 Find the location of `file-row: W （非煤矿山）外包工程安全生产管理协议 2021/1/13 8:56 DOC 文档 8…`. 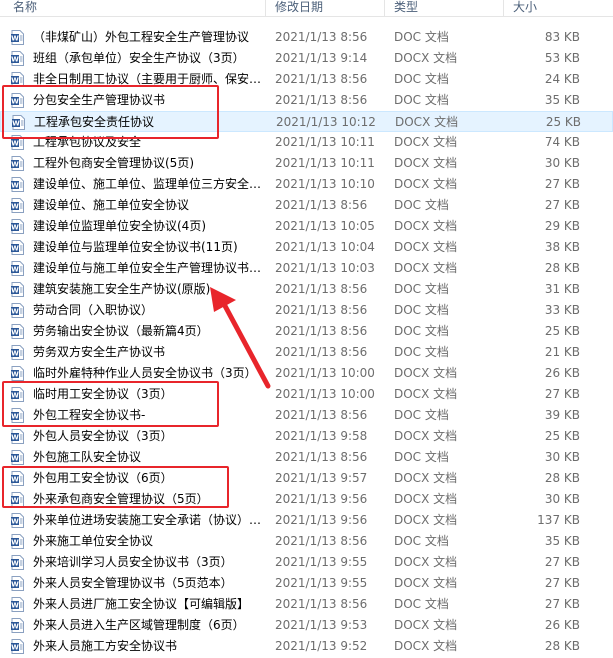

file-row: W （非煤矿山）外包工程安全生产管理协议 2021/1/13 8:56 DOC 文档 8… is located at coordinates (306, 37).